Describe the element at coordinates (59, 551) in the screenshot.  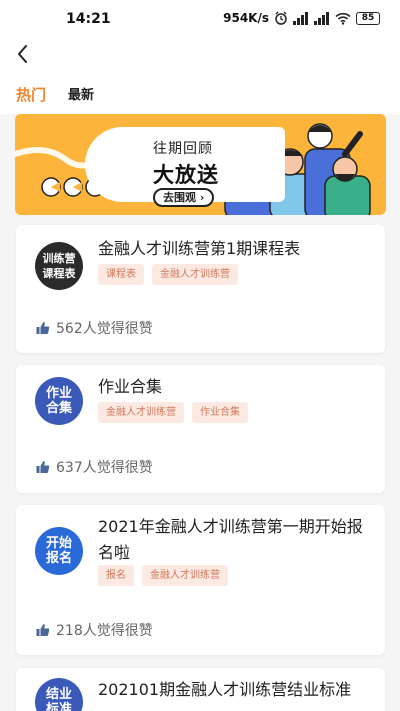
I see `post-icon: 开始 报名` at that location.